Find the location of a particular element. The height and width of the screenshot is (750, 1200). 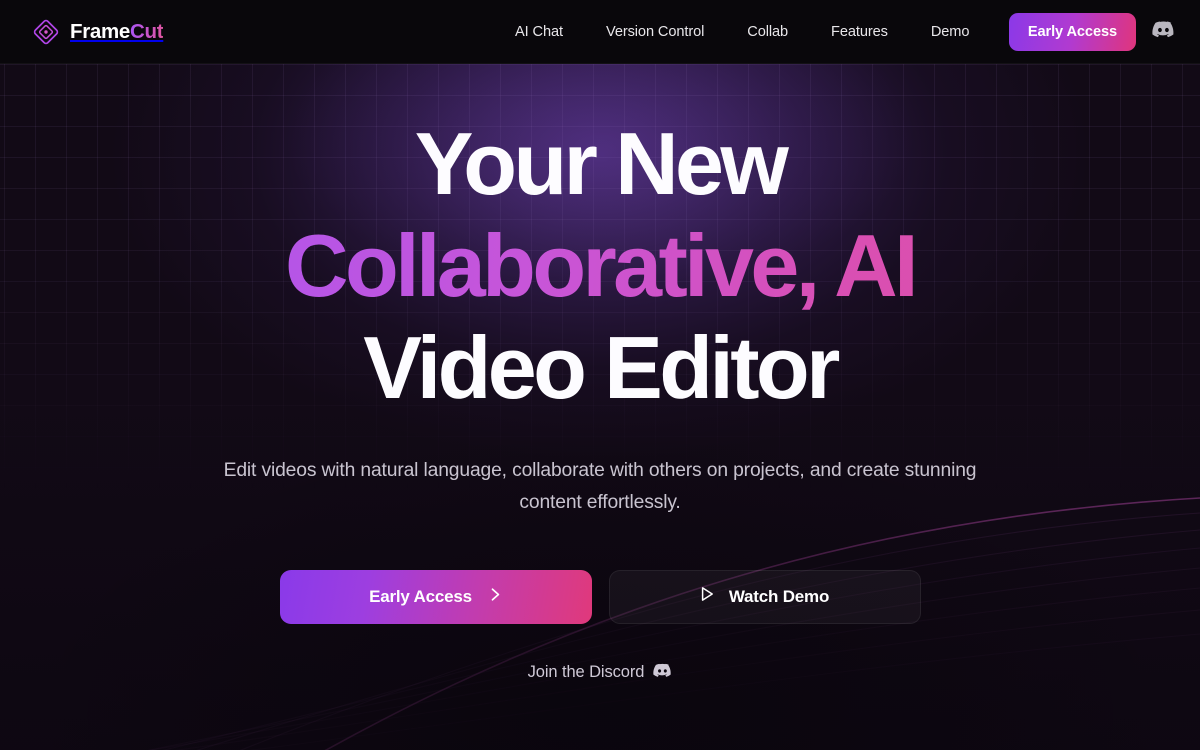

nav-link-ai-chat: AI Chat is located at coordinates (539, 32).